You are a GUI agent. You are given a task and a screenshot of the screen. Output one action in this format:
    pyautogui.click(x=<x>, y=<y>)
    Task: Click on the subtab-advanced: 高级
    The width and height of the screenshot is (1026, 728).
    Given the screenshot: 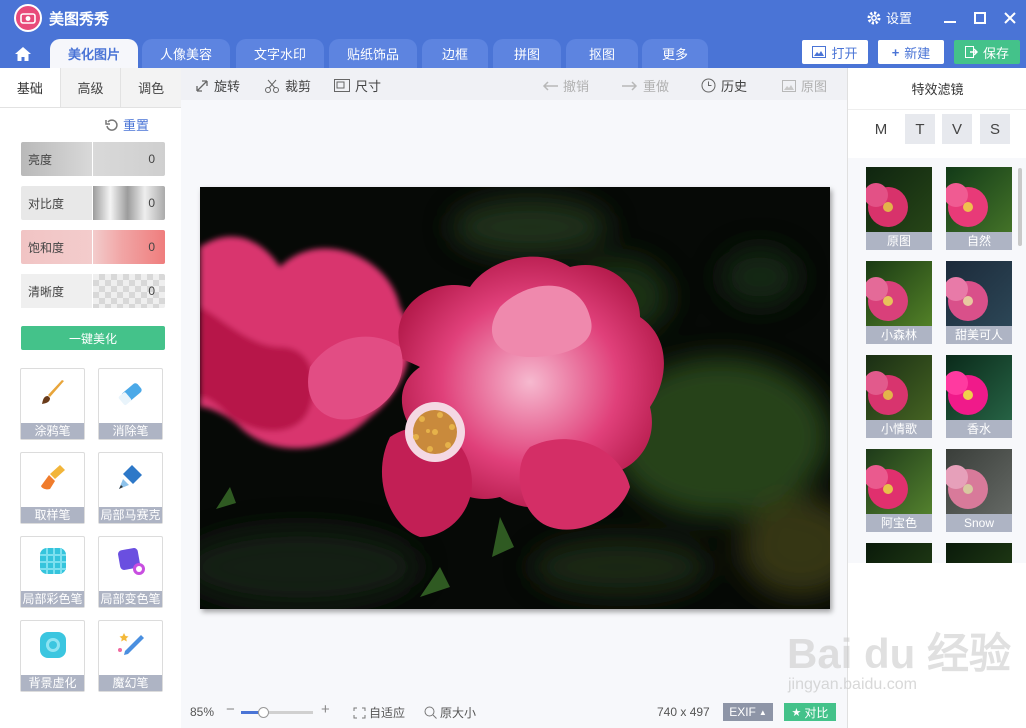 What is the action you would take?
    pyautogui.click(x=91, y=87)
    